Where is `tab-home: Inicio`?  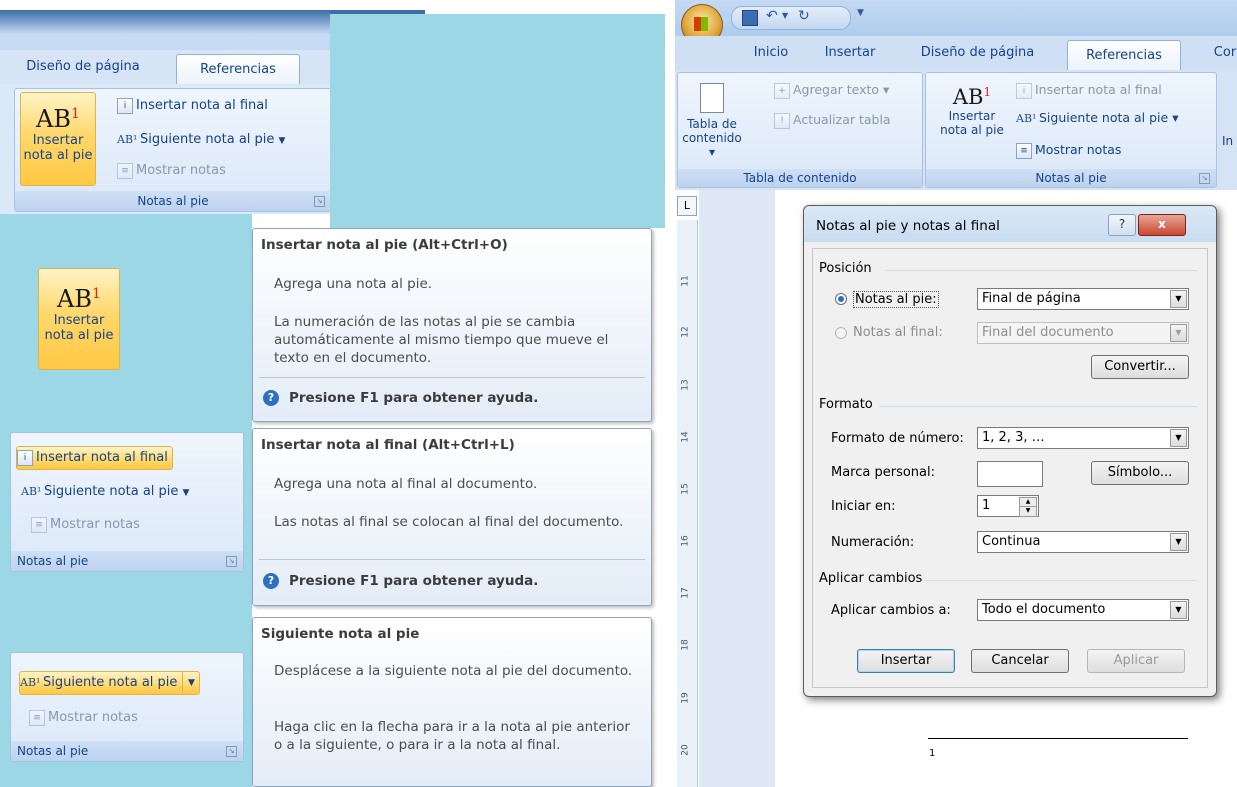
tab-home: Inicio is located at coordinates (771, 53).